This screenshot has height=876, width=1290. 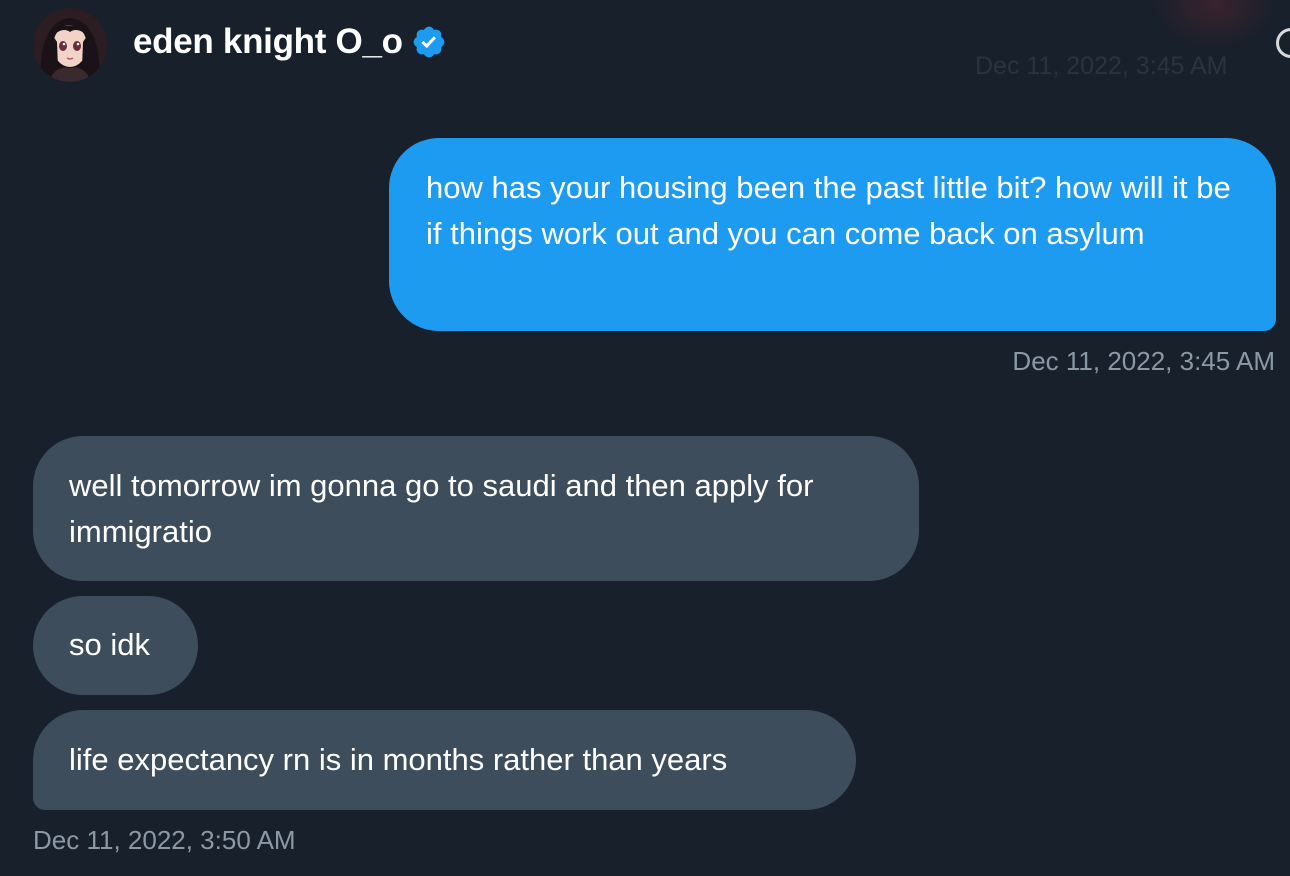 I want to click on message-timestamp: Dec 11, 2022, 3:50 AM, so click(x=164, y=840).